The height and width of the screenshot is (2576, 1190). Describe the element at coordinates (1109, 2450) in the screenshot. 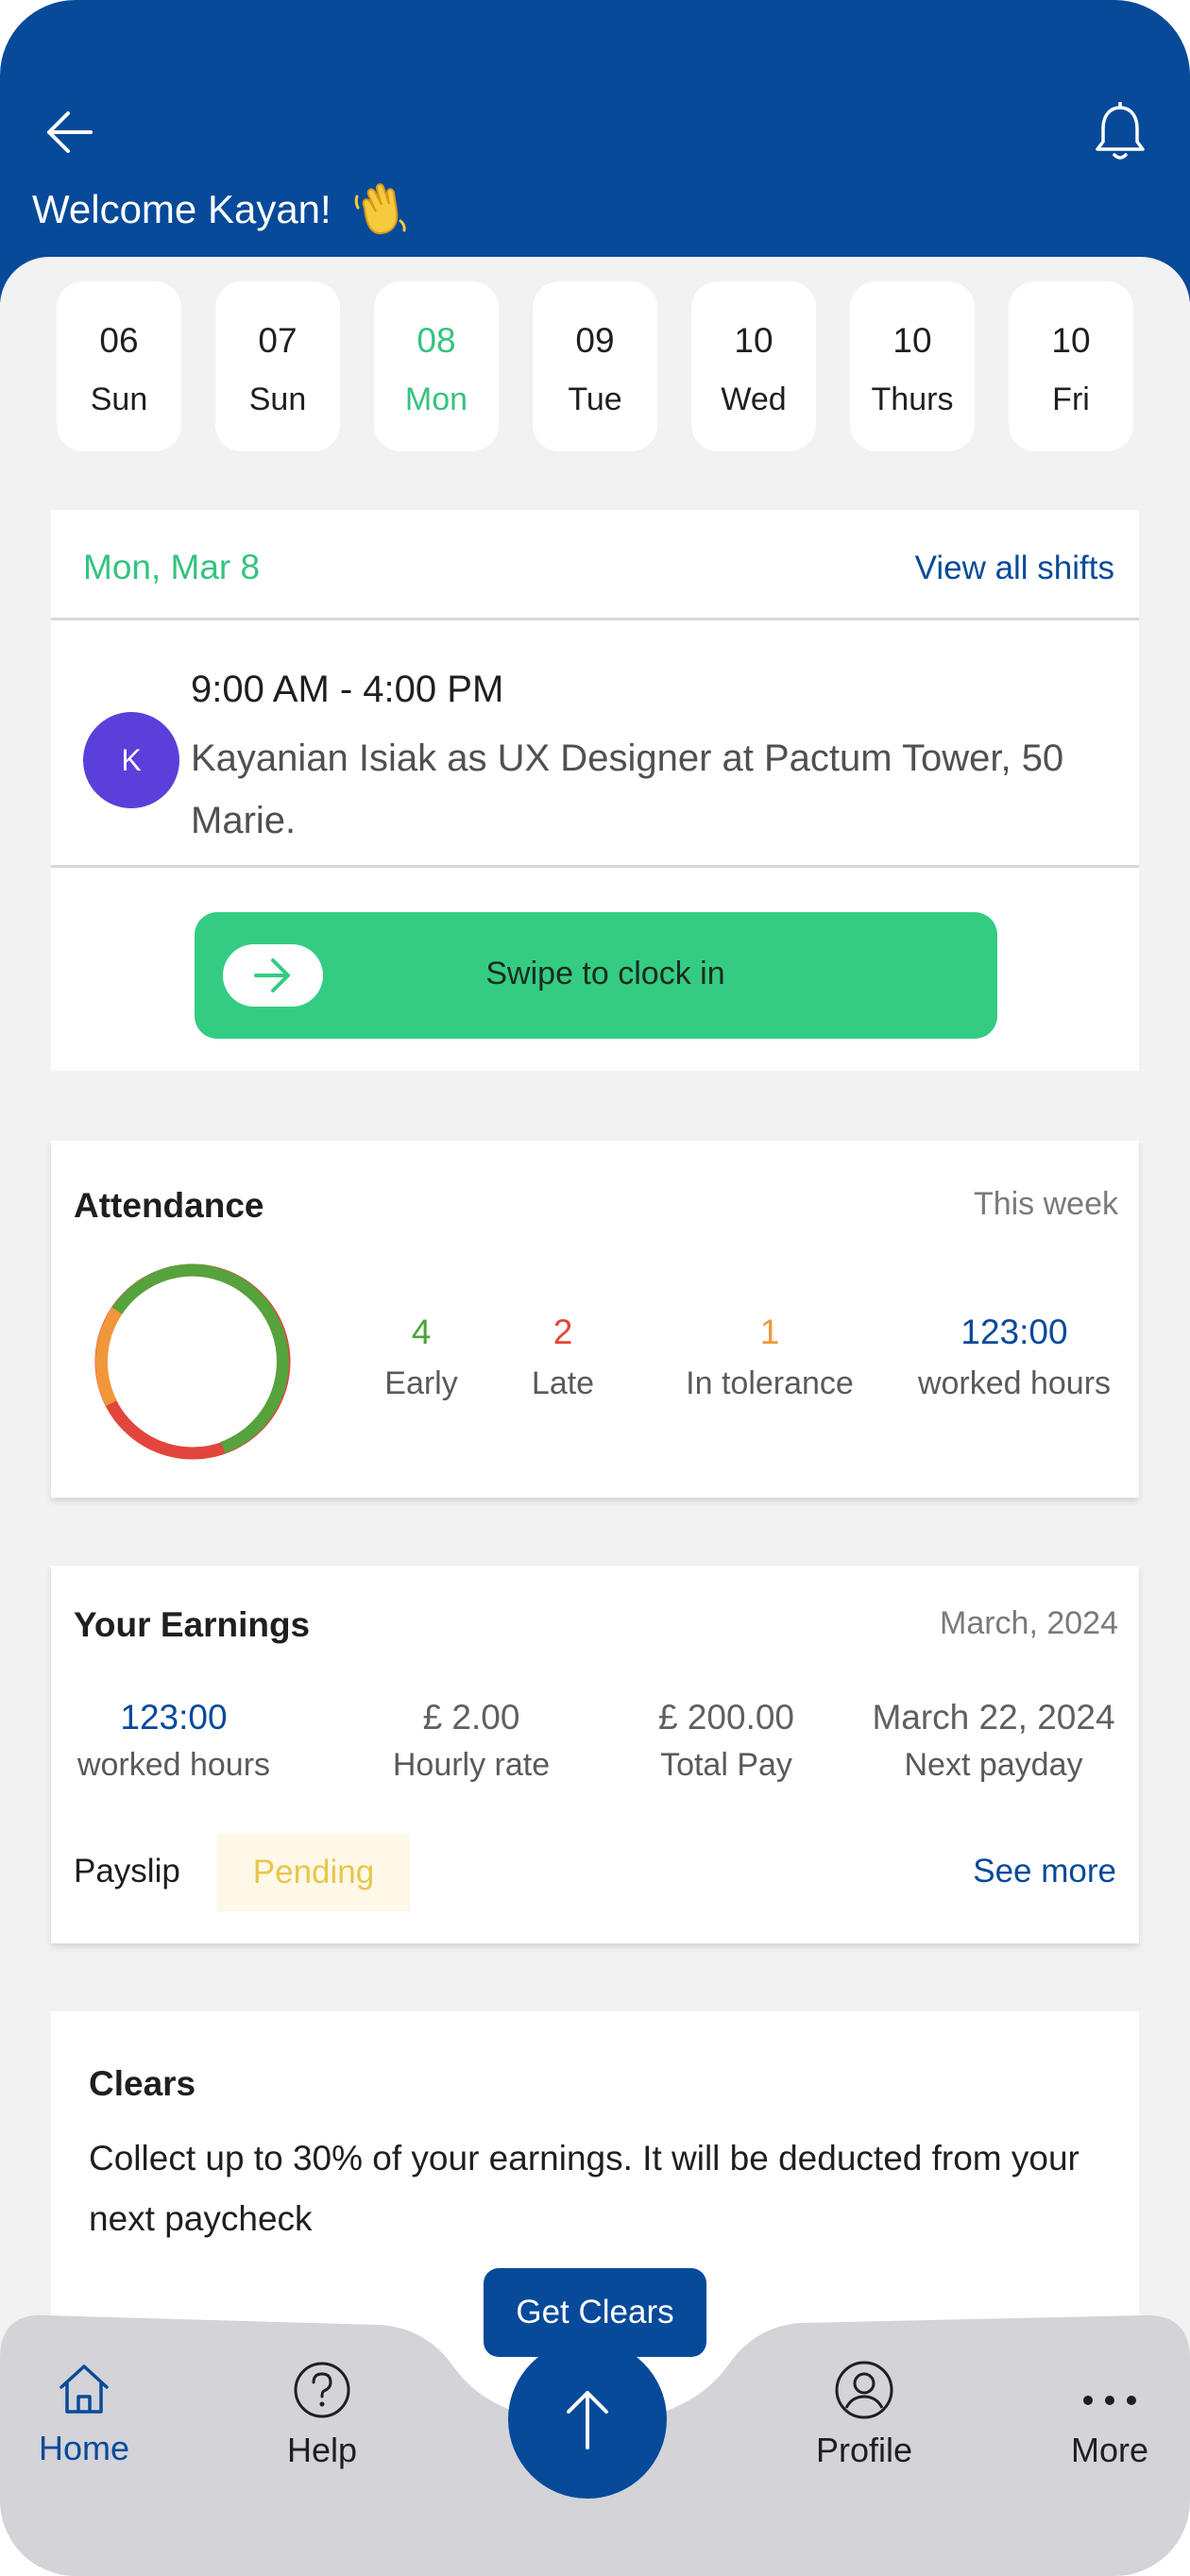

I see `nav-more-label: More` at that location.